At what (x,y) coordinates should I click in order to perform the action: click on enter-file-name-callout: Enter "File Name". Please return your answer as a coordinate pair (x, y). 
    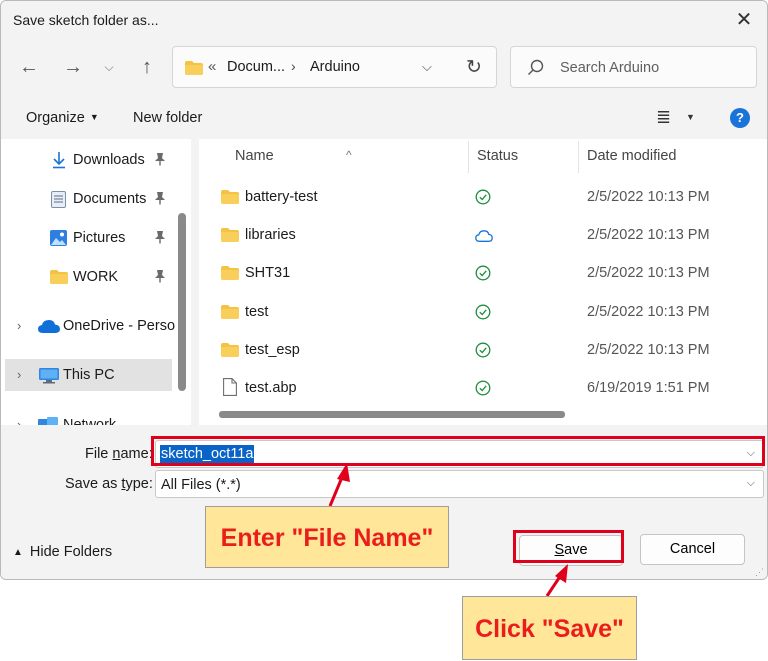
    Looking at the image, I should click on (327, 537).